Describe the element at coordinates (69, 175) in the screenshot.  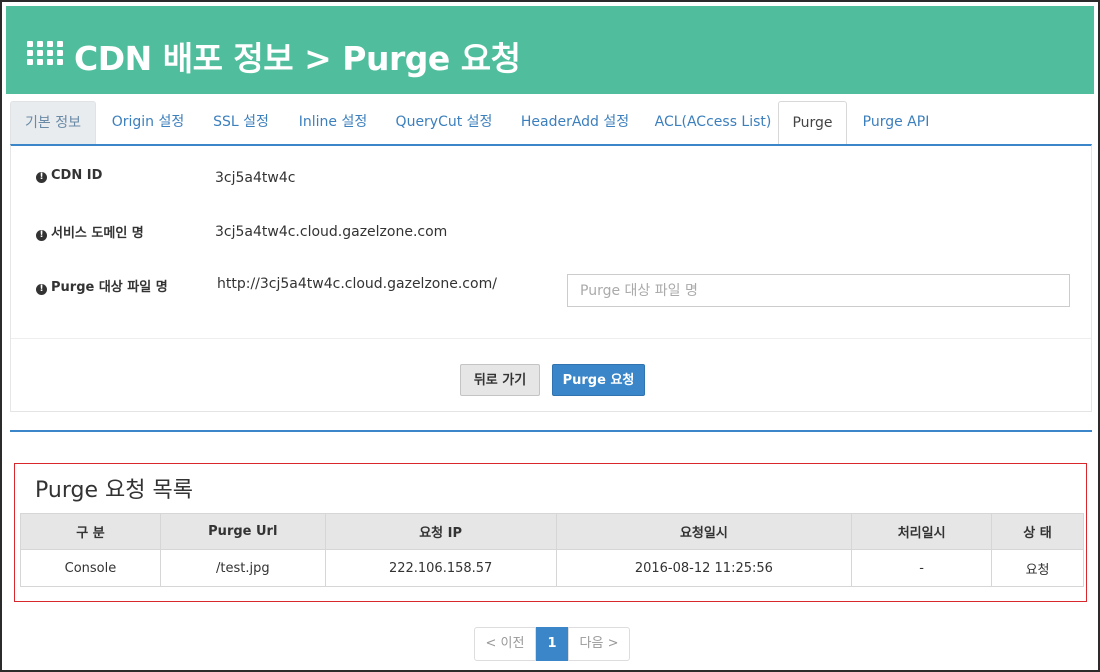
I see `cdn-id-label: ! CDN ID` at that location.